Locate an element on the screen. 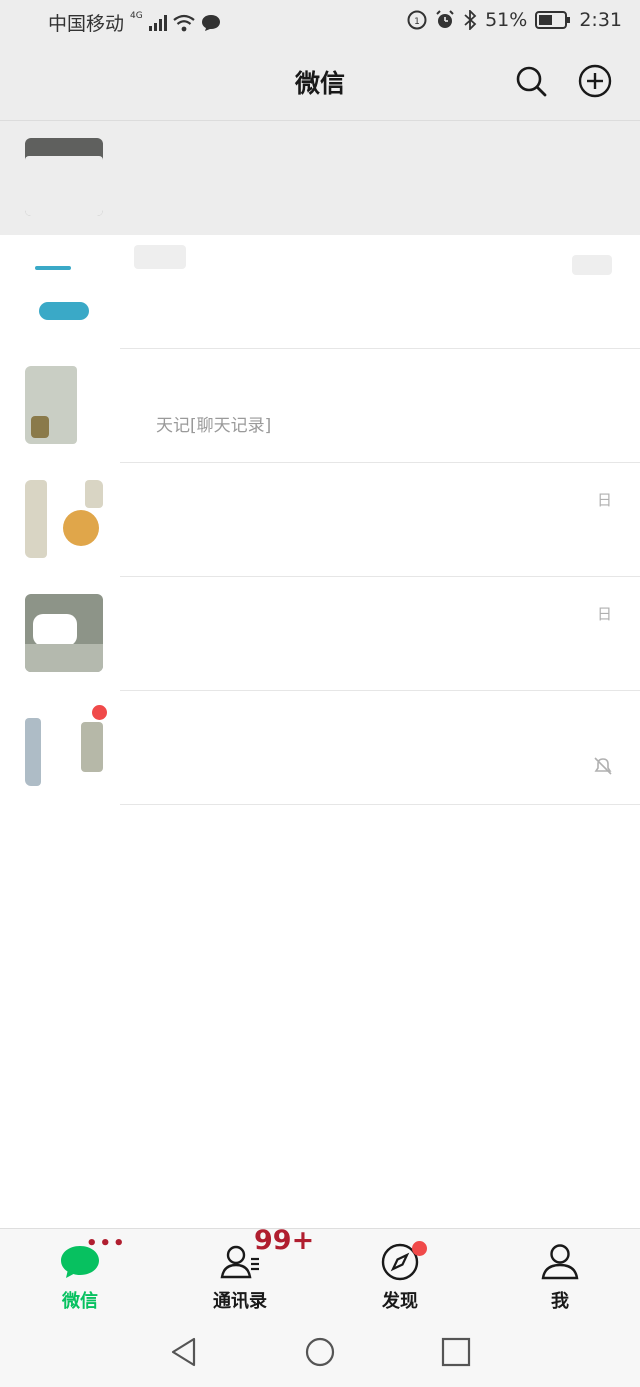 Image resolution: width=640 pixels, height=1387 pixels. clock: 2:31 is located at coordinates (600, 20).